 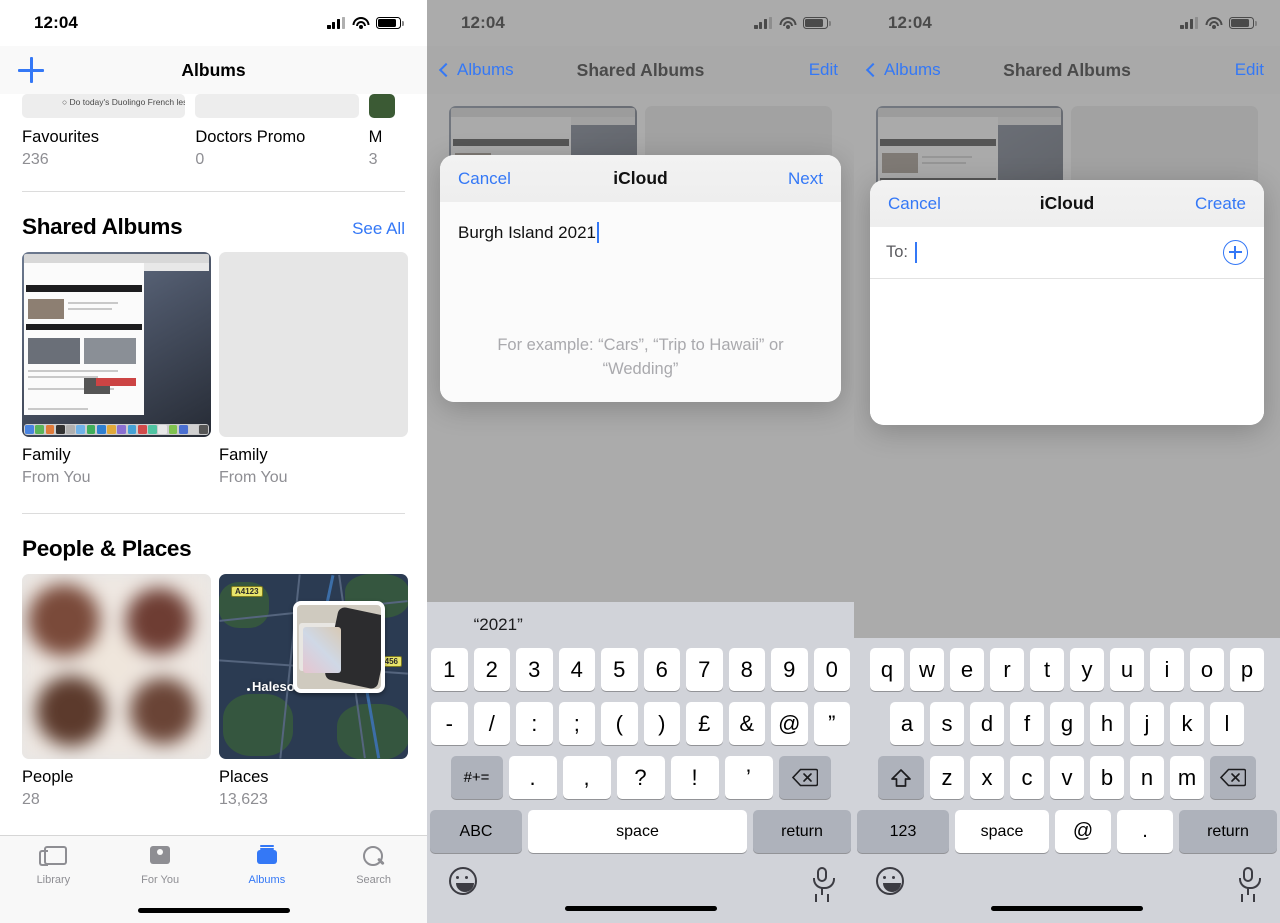 I want to click on key-quote: ”, so click(x=831, y=723).